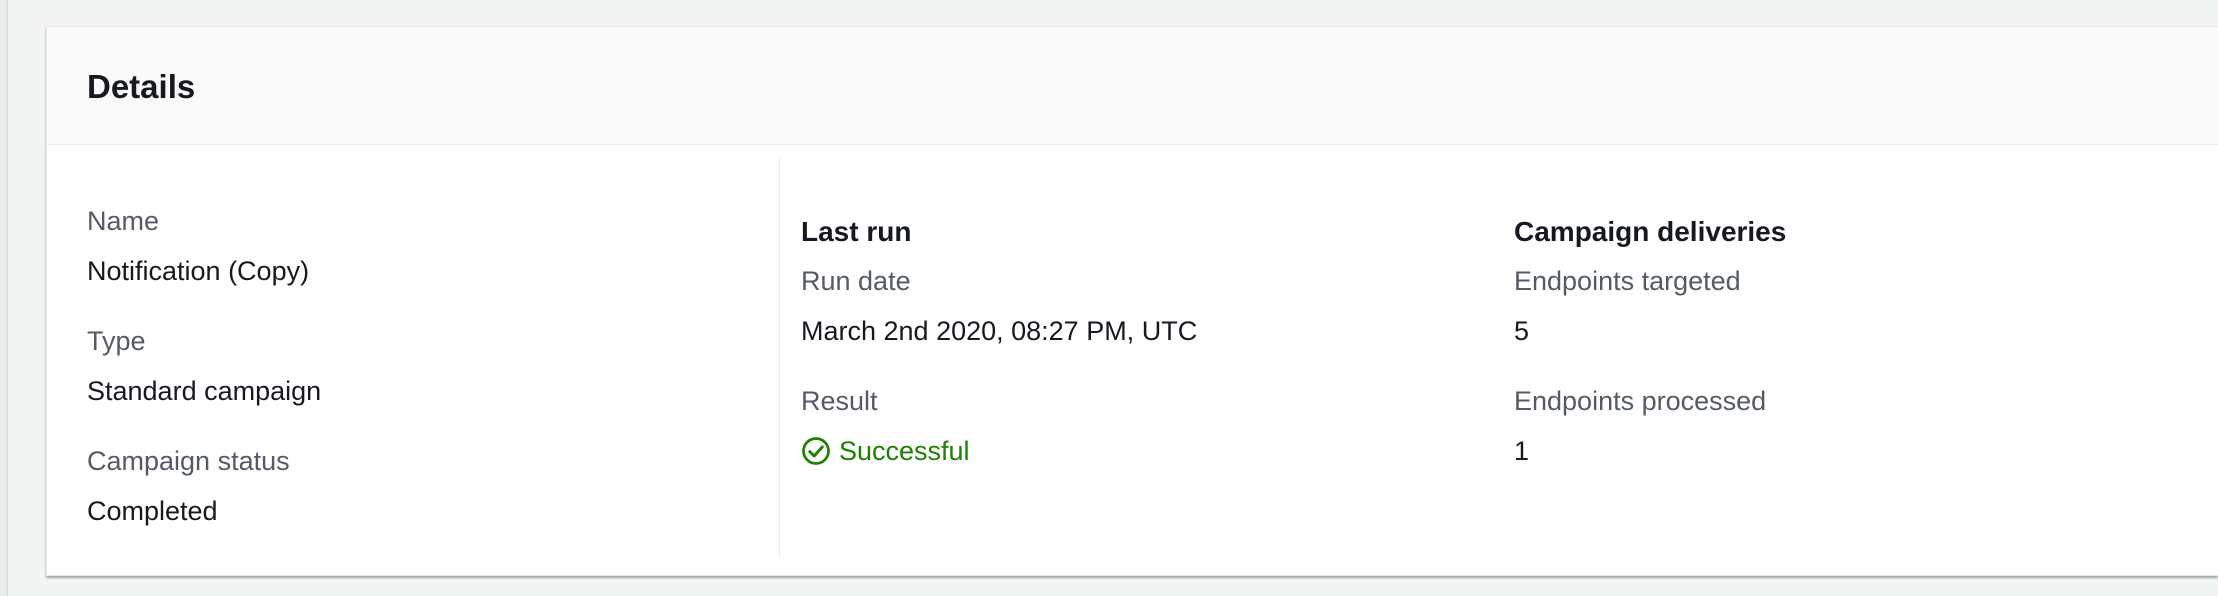 This screenshot has height=596, width=2218. What do you see at coordinates (152, 511) in the screenshot?
I see `campaign-status-value: Completed` at bounding box center [152, 511].